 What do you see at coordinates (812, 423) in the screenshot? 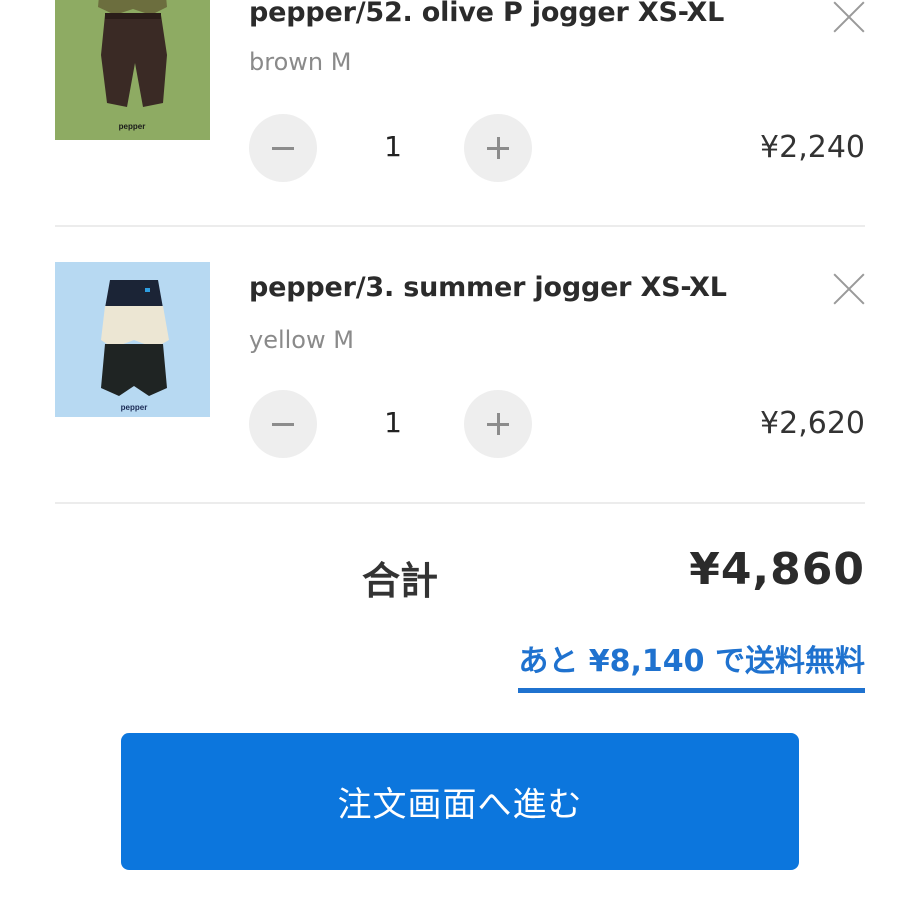
I see `item-price: ¥2,620` at bounding box center [812, 423].